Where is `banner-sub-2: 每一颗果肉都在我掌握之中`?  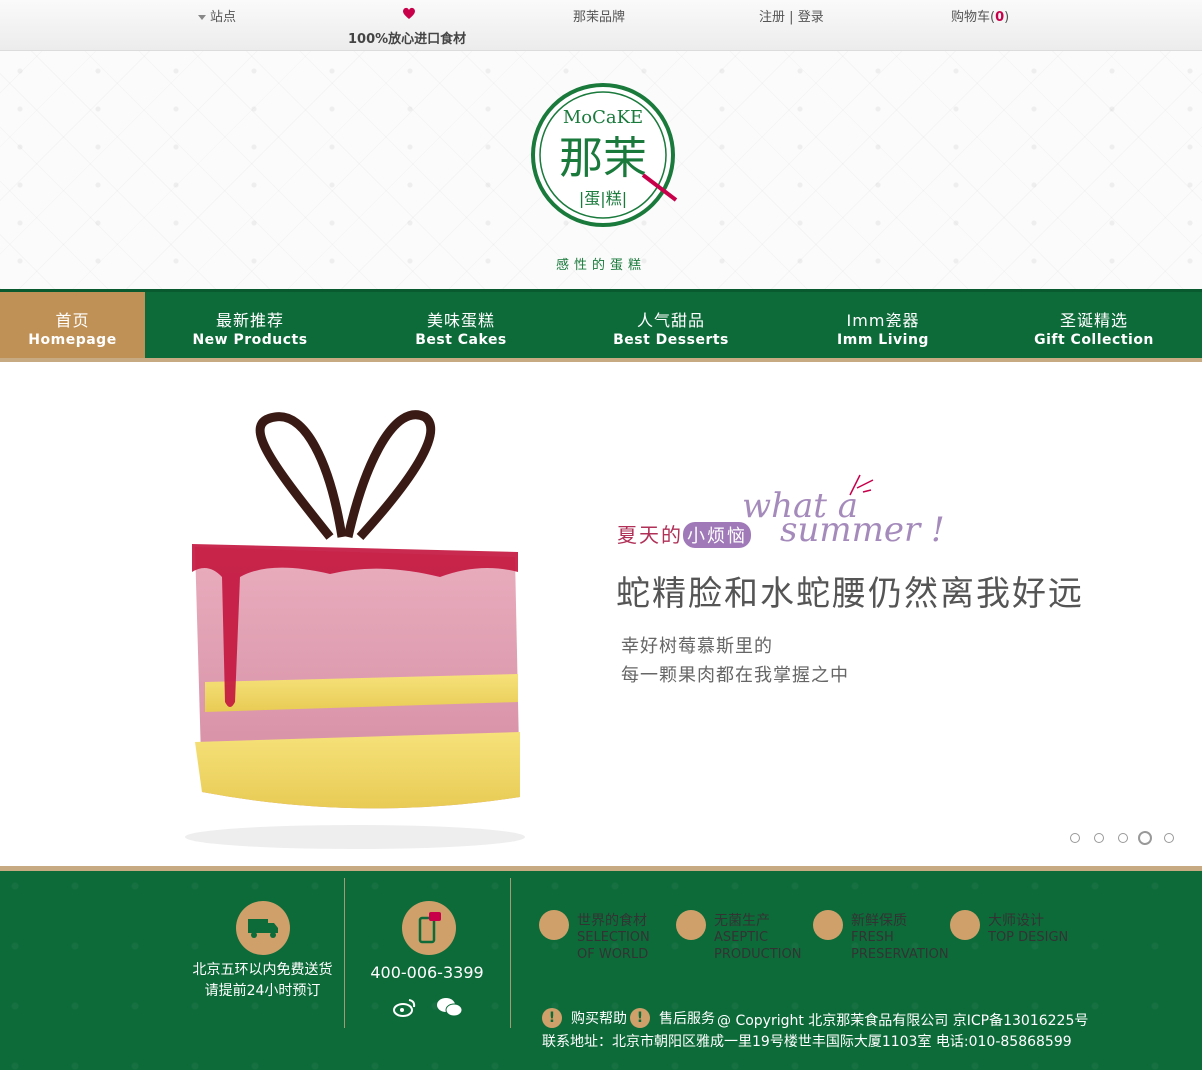
banner-sub-2: 每一颗果肉都在我掌握之中 is located at coordinates (735, 675).